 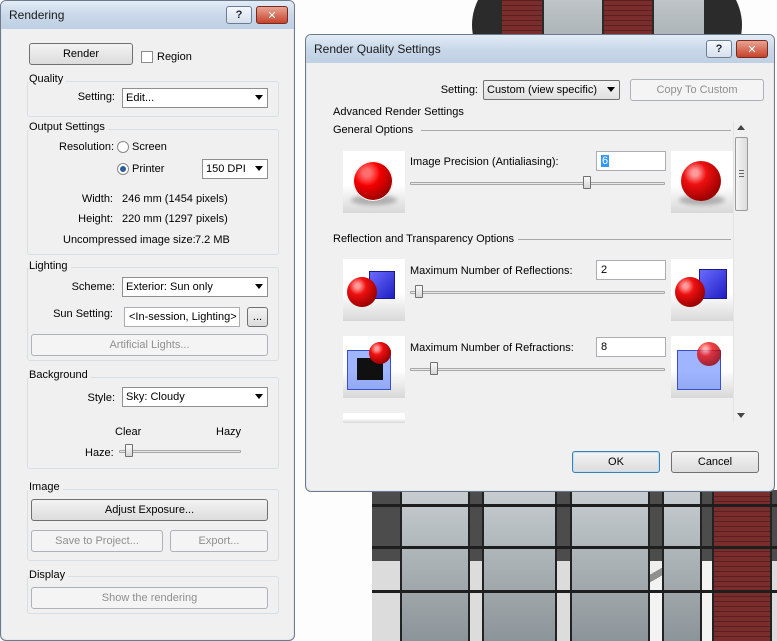 I want to click on haze-slider-track, so click(x=180, y=451).